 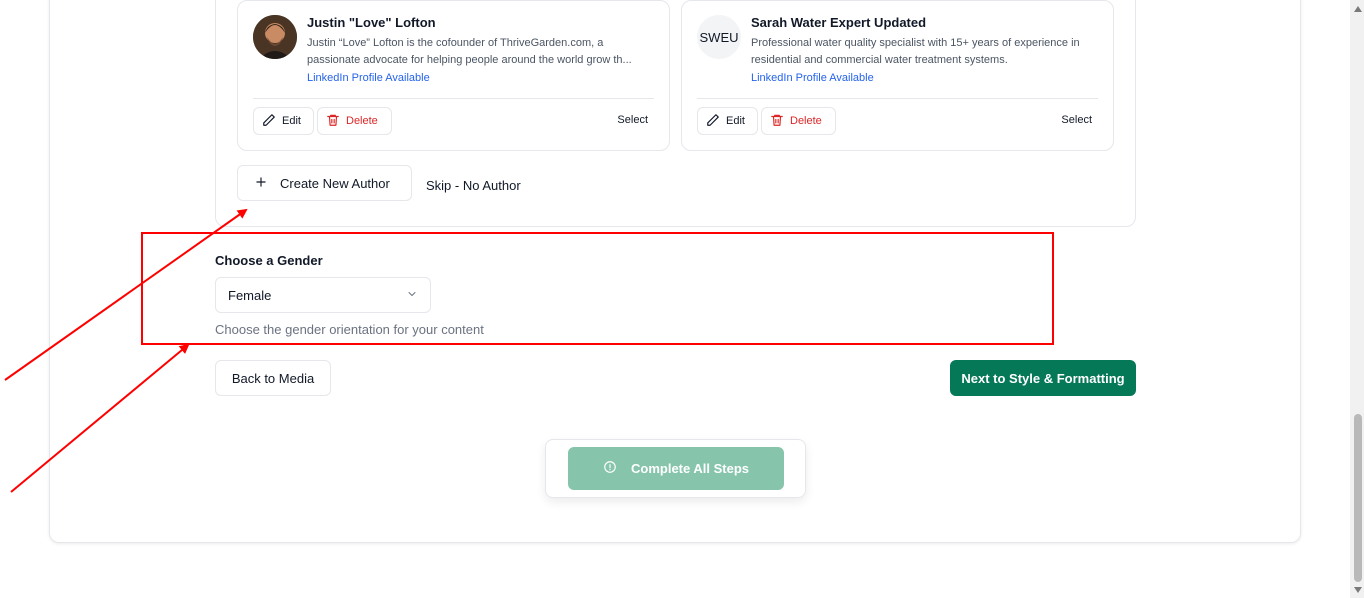 I want to click on skip-no-author-button: Skip - No Author, so click(x=473, y=185).